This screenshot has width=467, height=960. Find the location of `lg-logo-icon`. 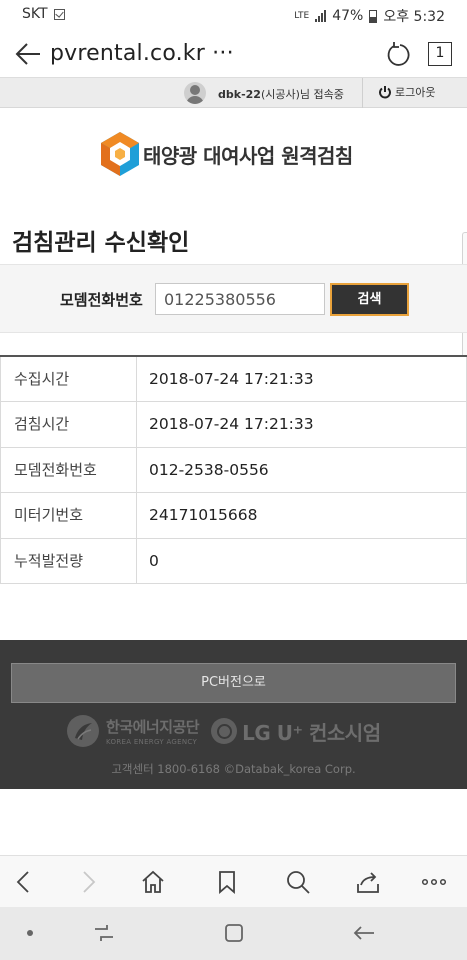

lg-logo-icon is located at coordinates (224, 731).